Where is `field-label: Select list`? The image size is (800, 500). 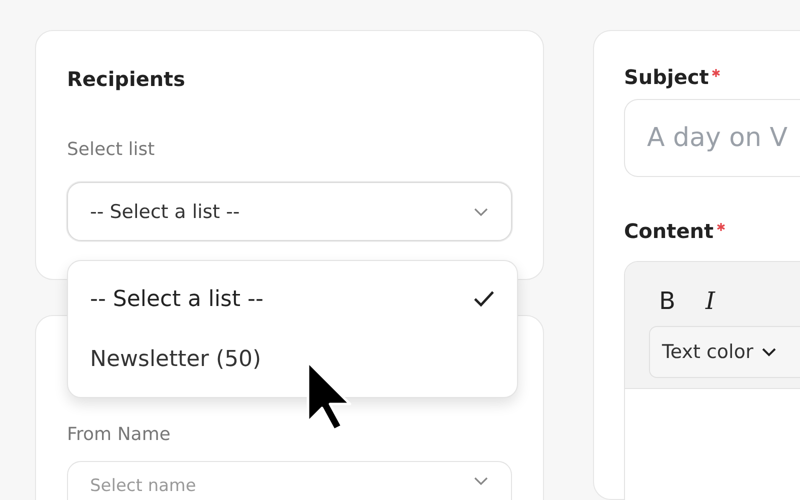
field-label: Select list is located at coordinates (111, 149).